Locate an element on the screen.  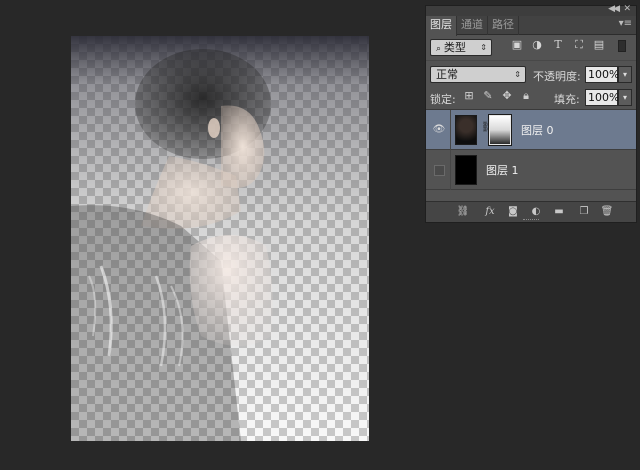
opacity-slider-button: ▾ is located at coordinates (625, 74).